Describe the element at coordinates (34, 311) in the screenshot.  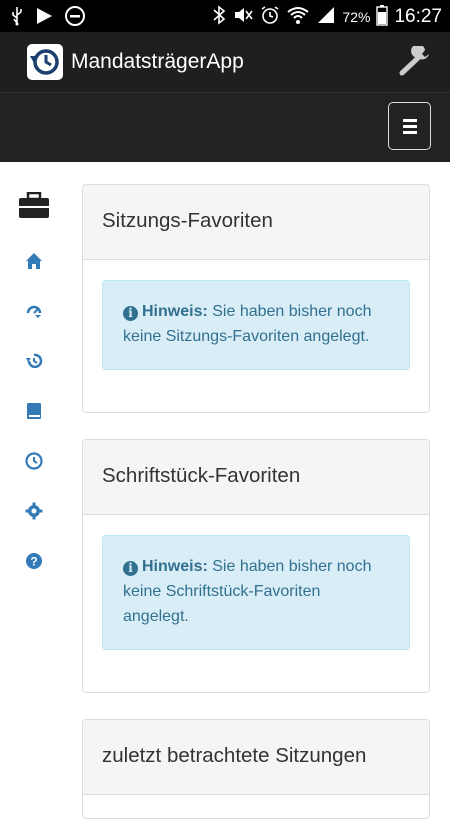
I see `dashboard-icon` at that location.